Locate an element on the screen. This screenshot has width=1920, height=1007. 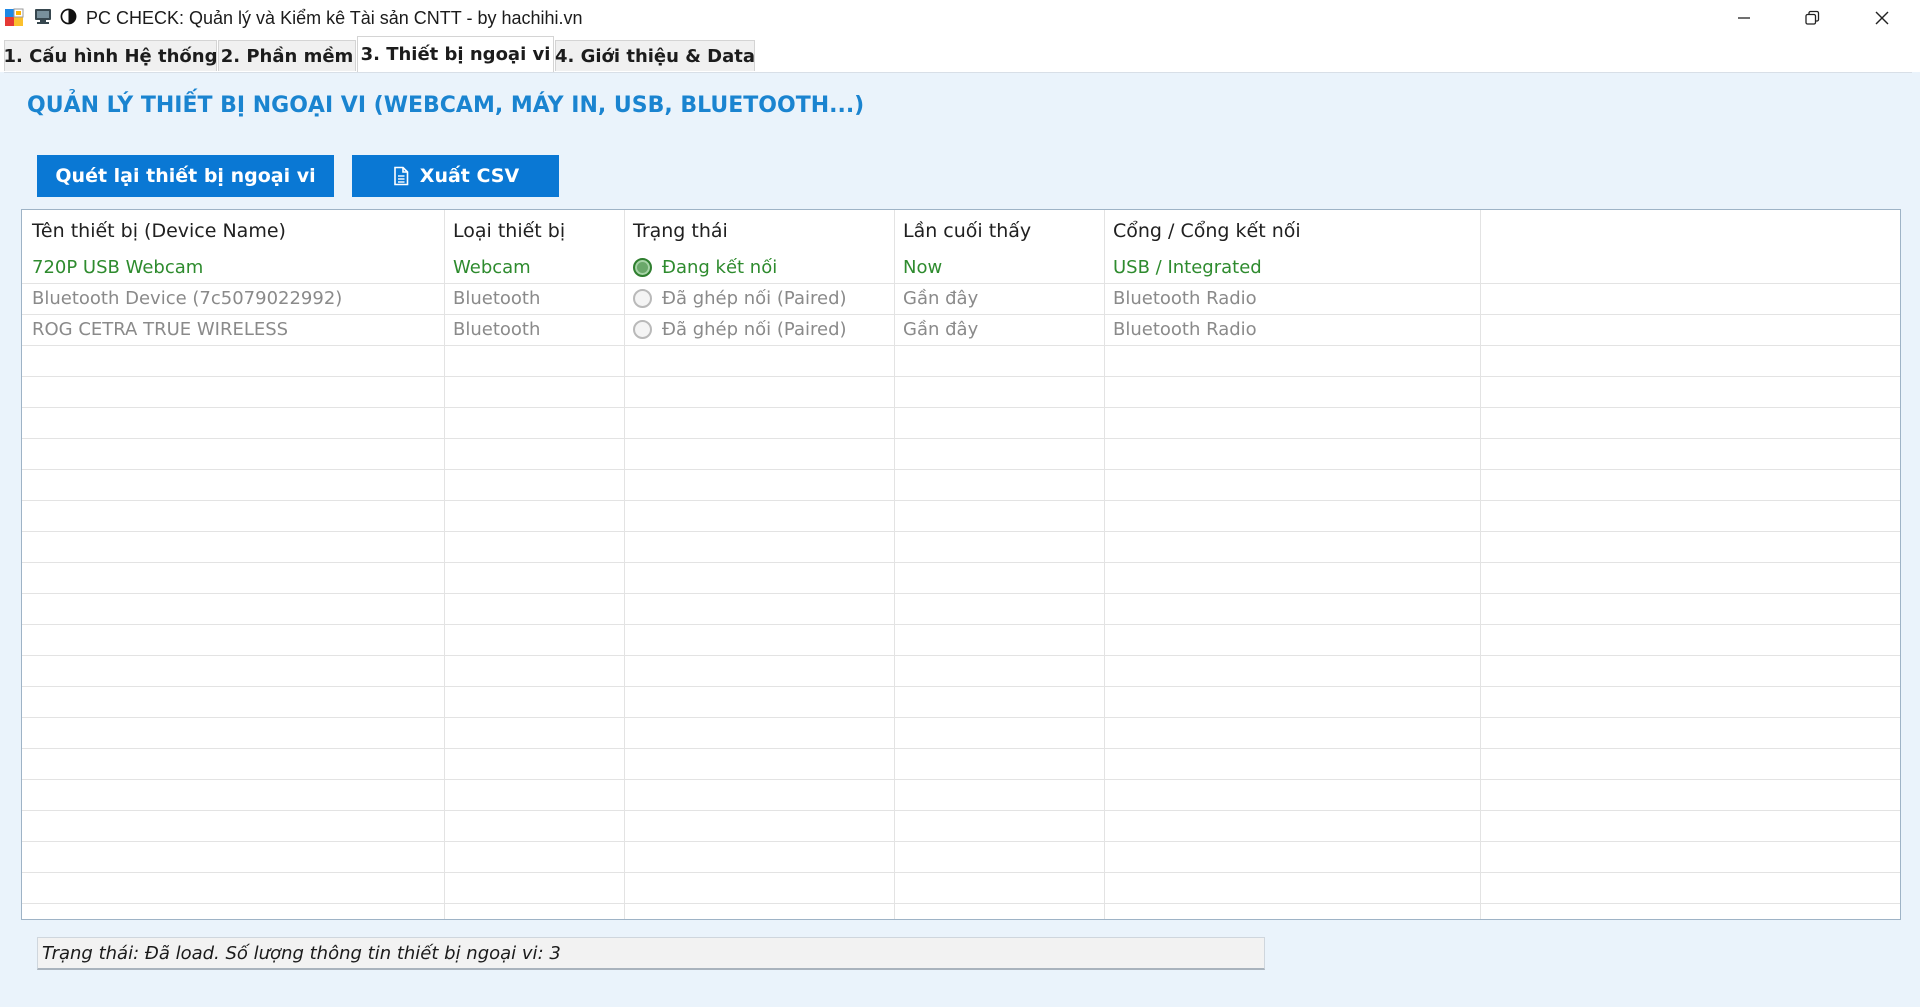
close-button is located at coordinates (1882, 18).